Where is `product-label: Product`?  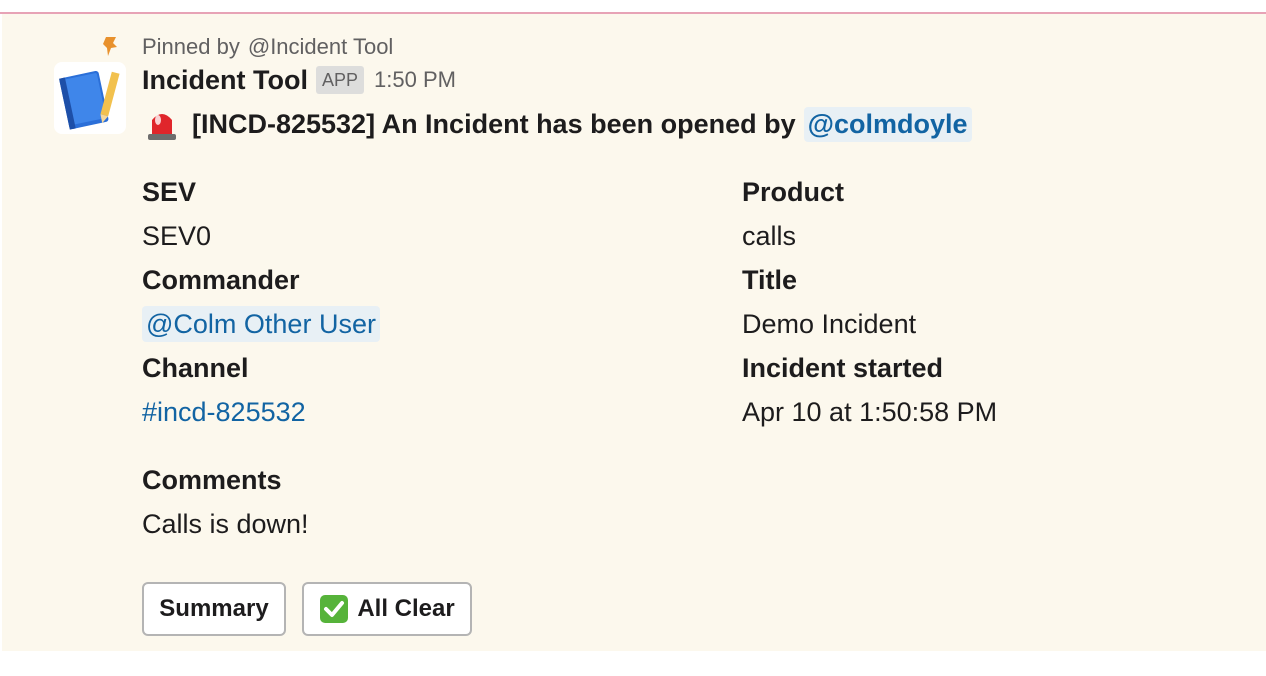
product-label: Product is located at coordinates (793, 192).